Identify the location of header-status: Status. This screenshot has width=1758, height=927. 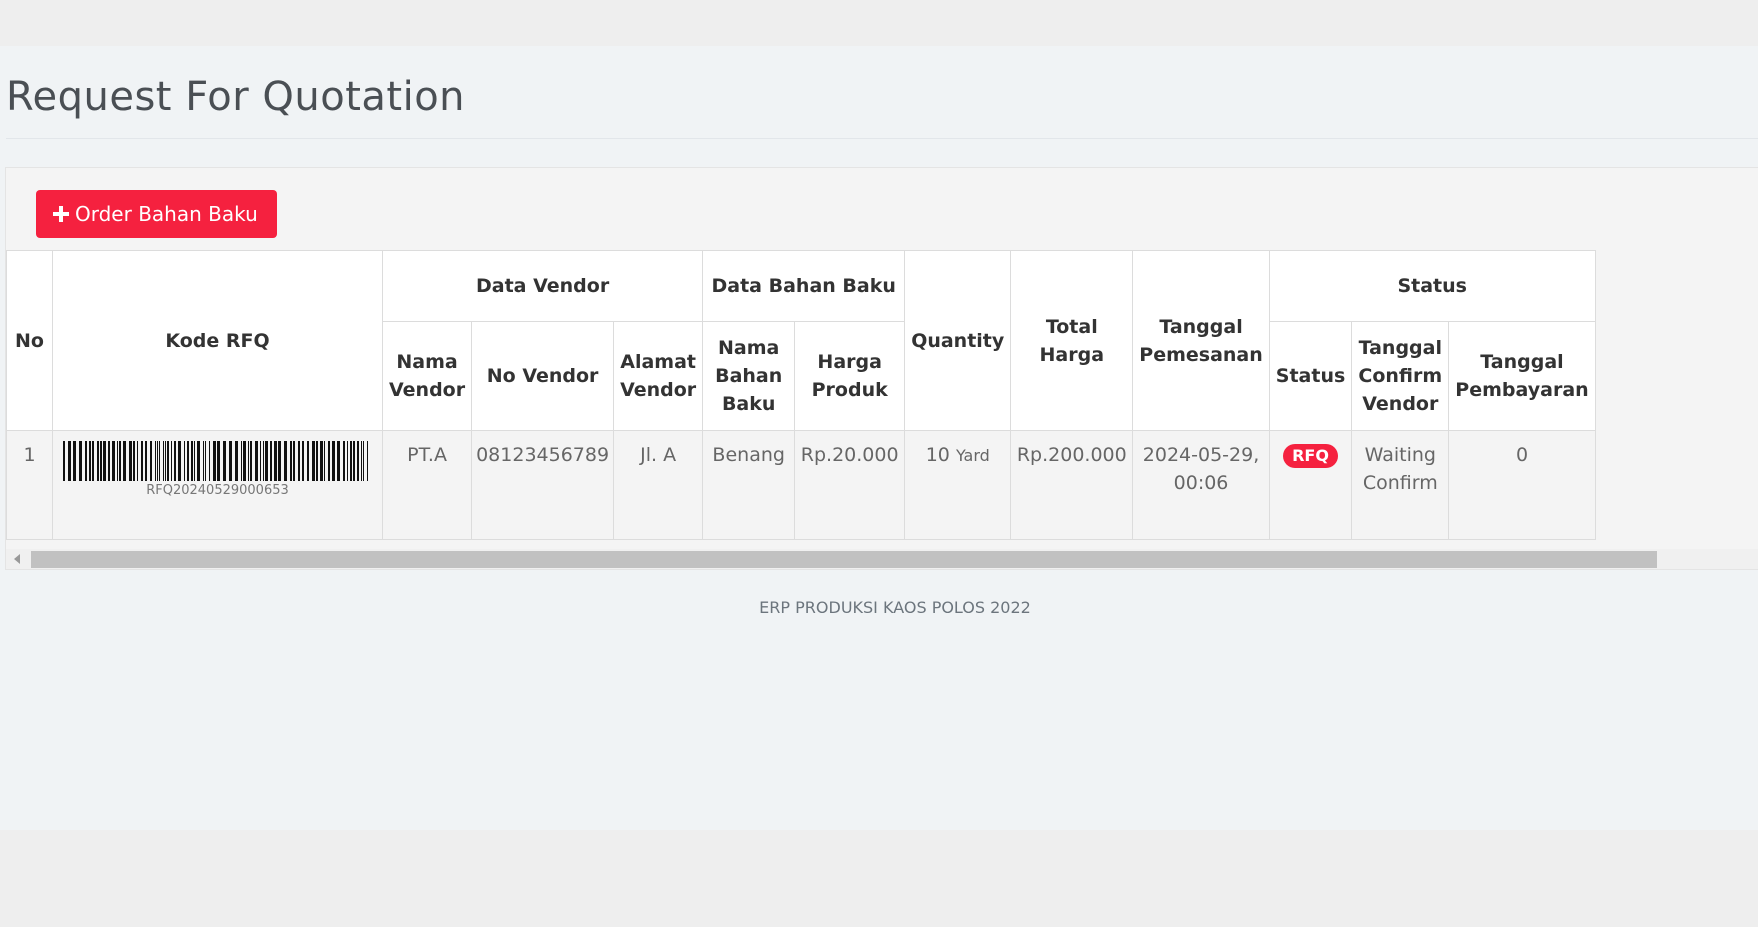
(1310, 376).